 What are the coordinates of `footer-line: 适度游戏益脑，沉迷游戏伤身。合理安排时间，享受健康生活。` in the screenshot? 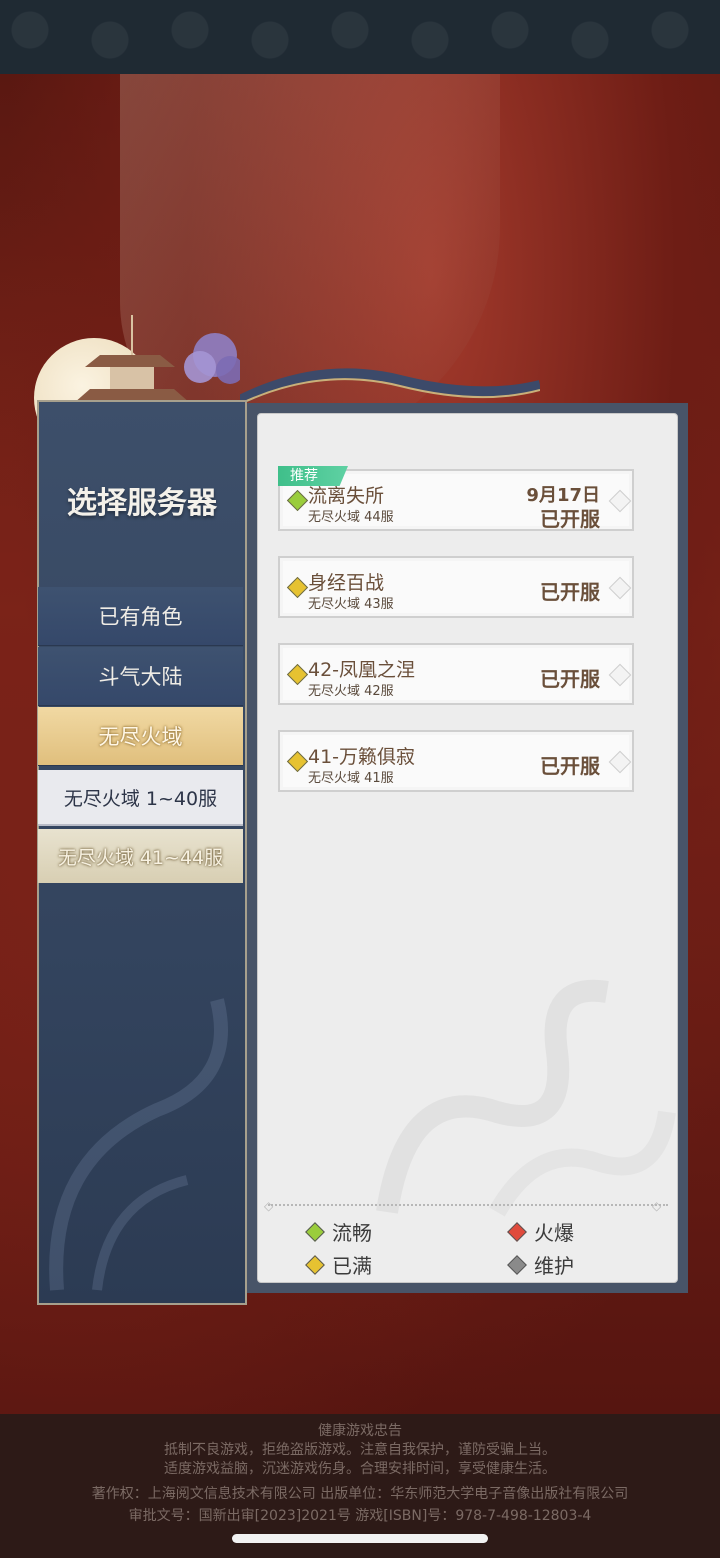 It's located at (360, 1469).